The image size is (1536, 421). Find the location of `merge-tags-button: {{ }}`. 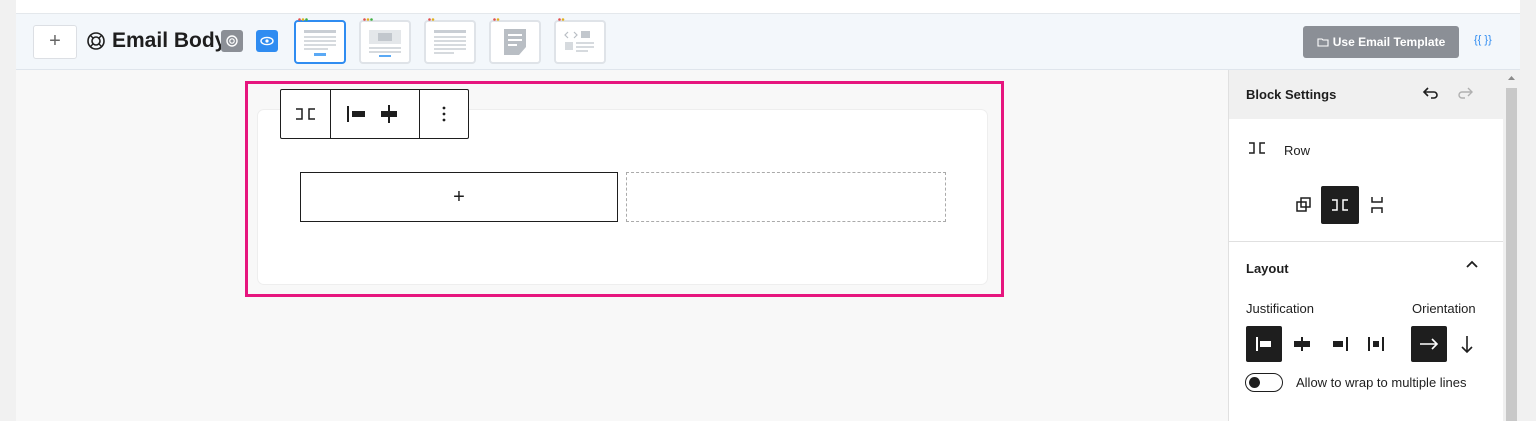

merge-tags-button: {{ }} is located at coordinates (1483, 40).